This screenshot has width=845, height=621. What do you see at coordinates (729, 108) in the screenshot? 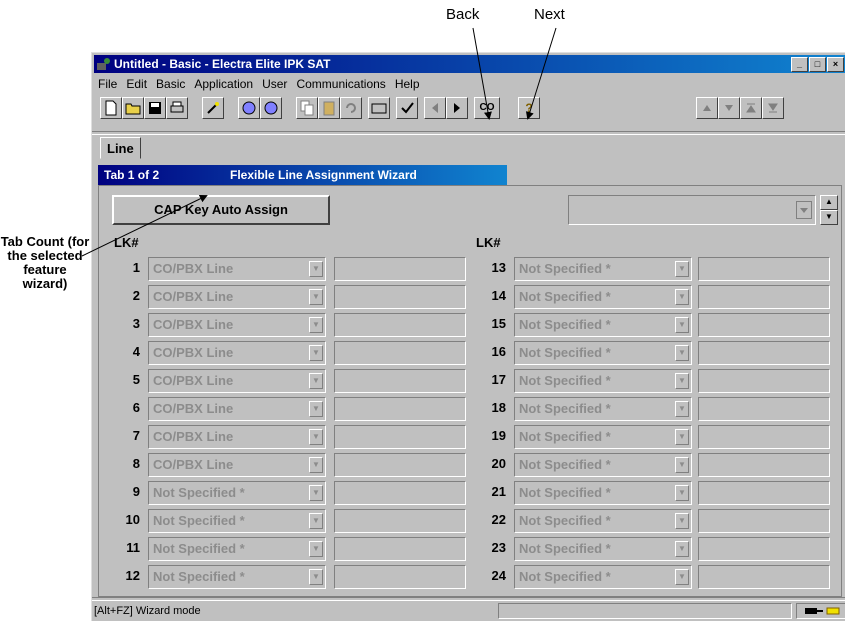
I see `scroll-down-icon` at bounding box center [729, 108].